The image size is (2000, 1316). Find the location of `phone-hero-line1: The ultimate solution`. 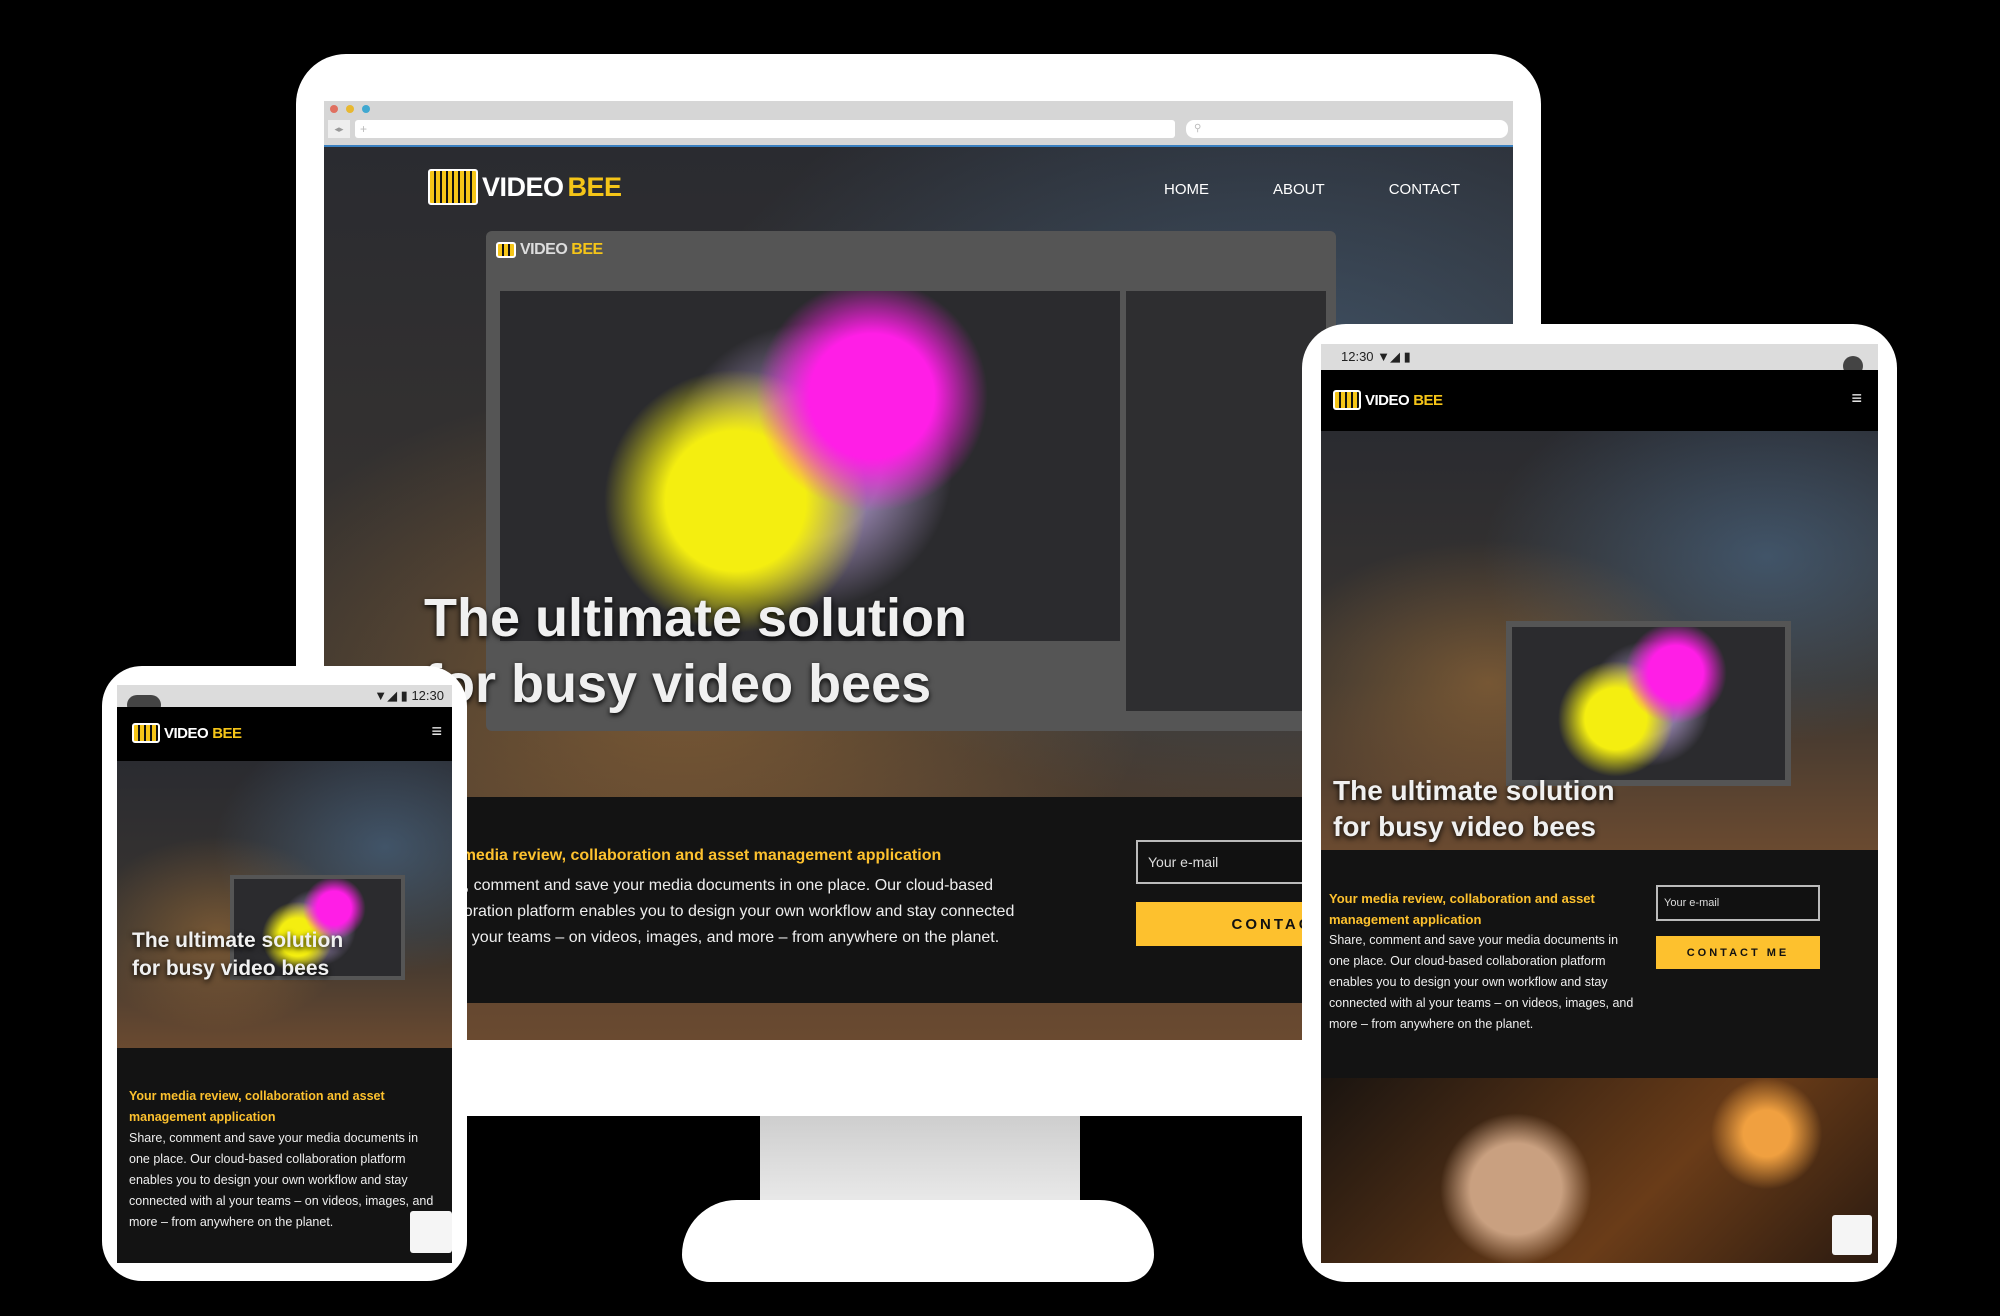

phone-hero-line1: The ultimate solution is located at coordinates (238, 940).